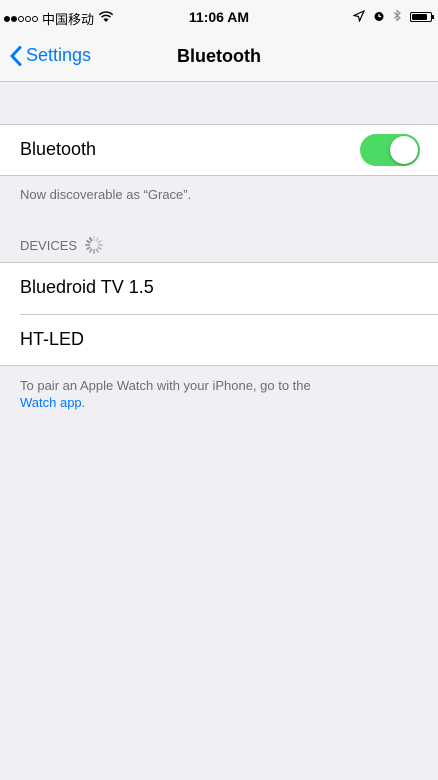 The image size is (438, 780). I want to click on devices-section-header: DEVICES, so click(62, 245).